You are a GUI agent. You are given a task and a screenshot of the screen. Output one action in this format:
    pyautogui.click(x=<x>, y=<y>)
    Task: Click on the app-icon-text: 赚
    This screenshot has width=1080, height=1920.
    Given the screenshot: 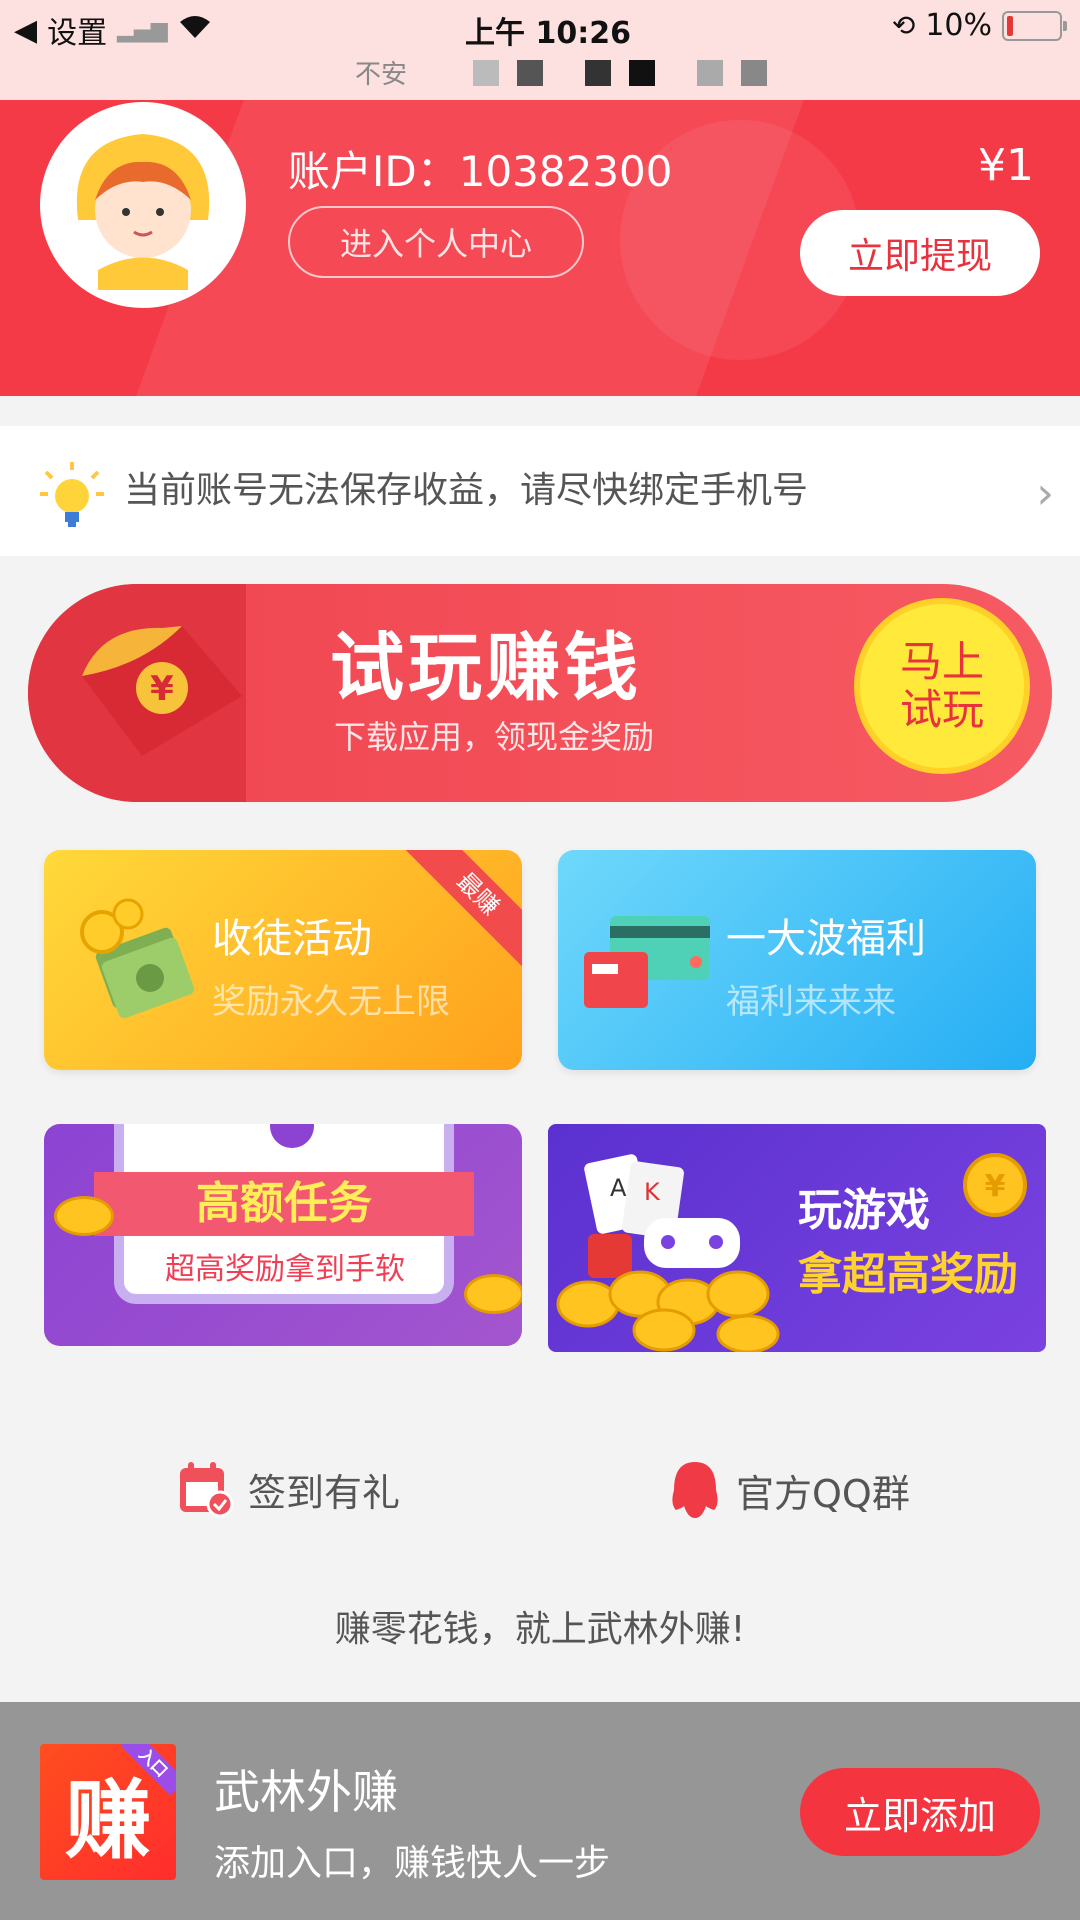 What is the action you would take?
    pyautogui.click(x=108, y=1820)
    